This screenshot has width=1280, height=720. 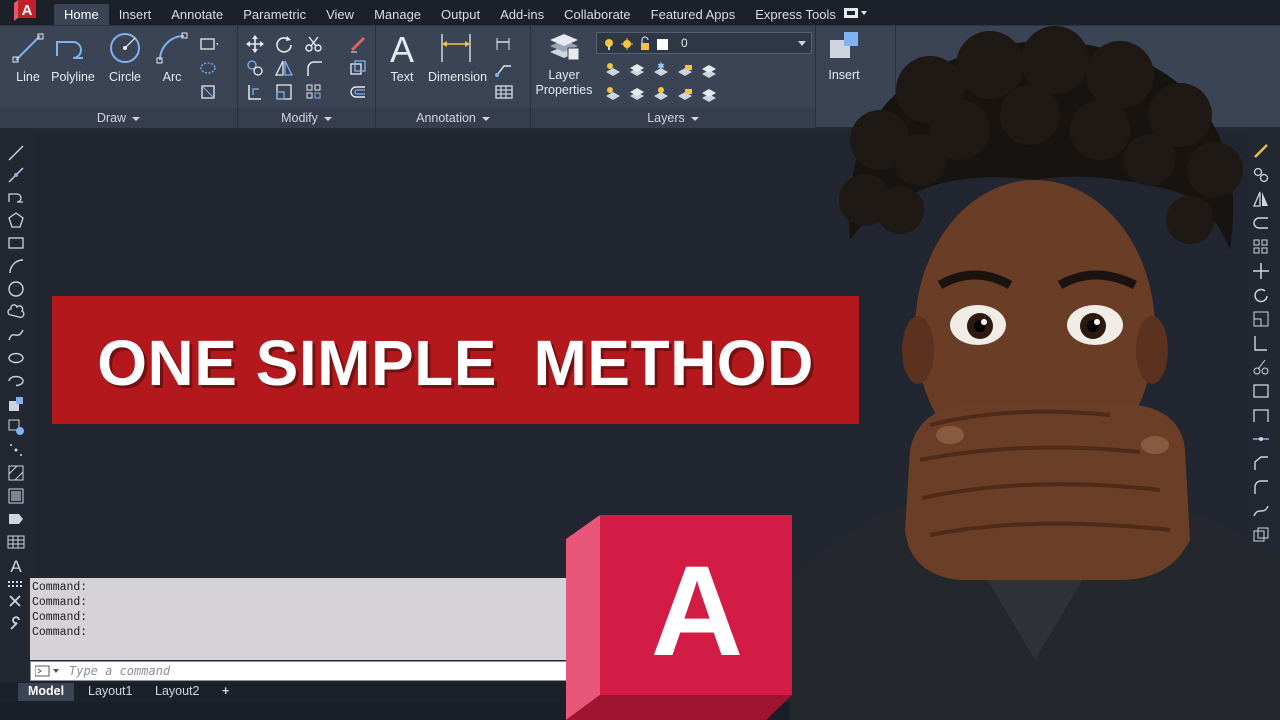 What do you see at coordinates (694, 118) in the screenshot?
I see `chevron-down-icon` at bounding box center [694, 118].